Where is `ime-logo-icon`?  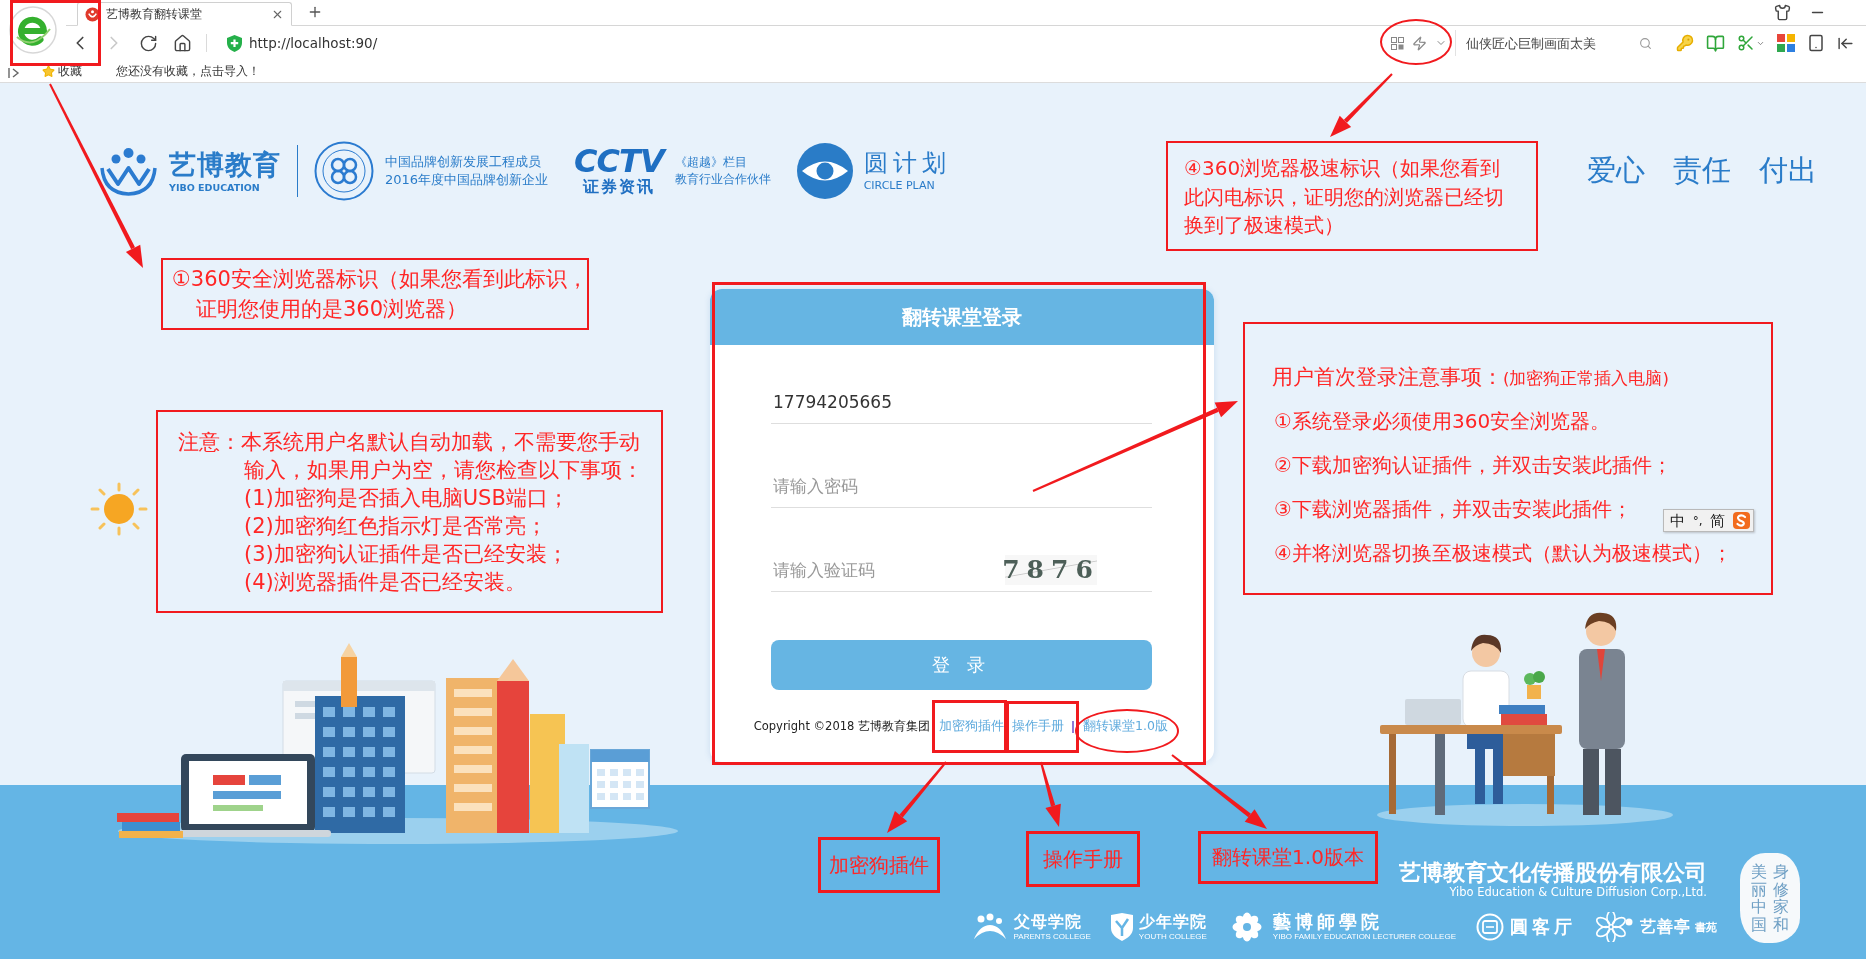
ime-logo-icon is located at coordinates (1741, 520).